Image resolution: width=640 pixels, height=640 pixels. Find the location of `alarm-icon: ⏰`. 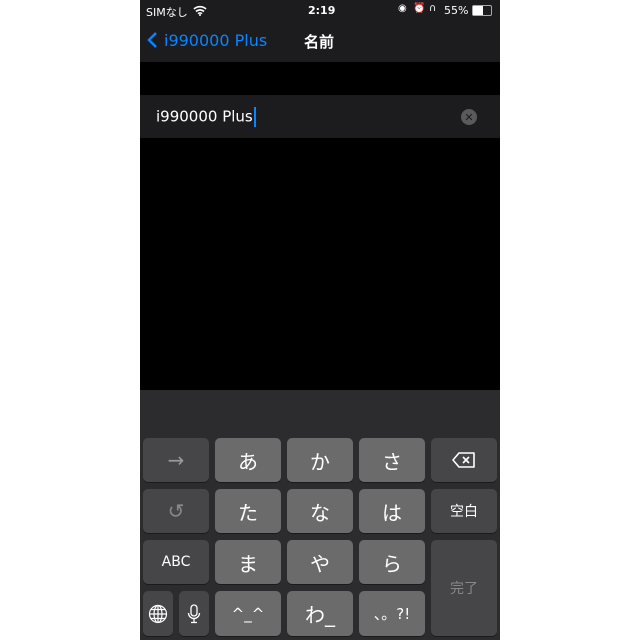

alarm-icon: ⏰ is located at coordinates (419, 8).